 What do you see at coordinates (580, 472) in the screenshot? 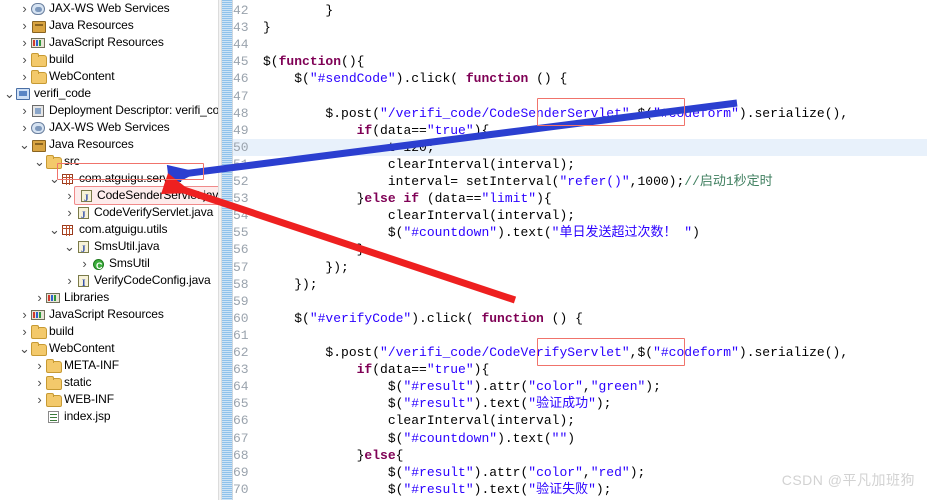
I see `code-line-69: 69 $("#result").attr("color","red");` at bounding box center [580, 472].